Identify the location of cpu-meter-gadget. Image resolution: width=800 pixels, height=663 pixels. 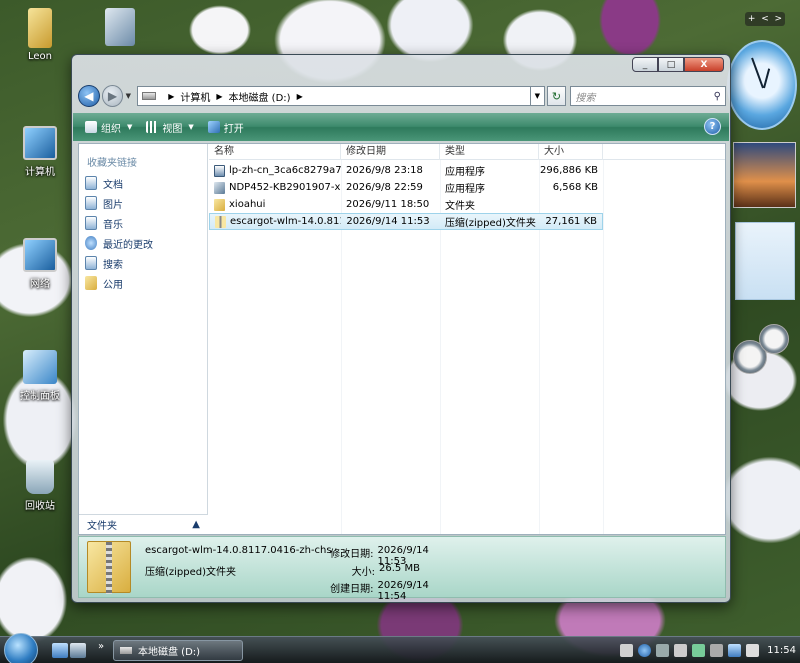
(763, 352).